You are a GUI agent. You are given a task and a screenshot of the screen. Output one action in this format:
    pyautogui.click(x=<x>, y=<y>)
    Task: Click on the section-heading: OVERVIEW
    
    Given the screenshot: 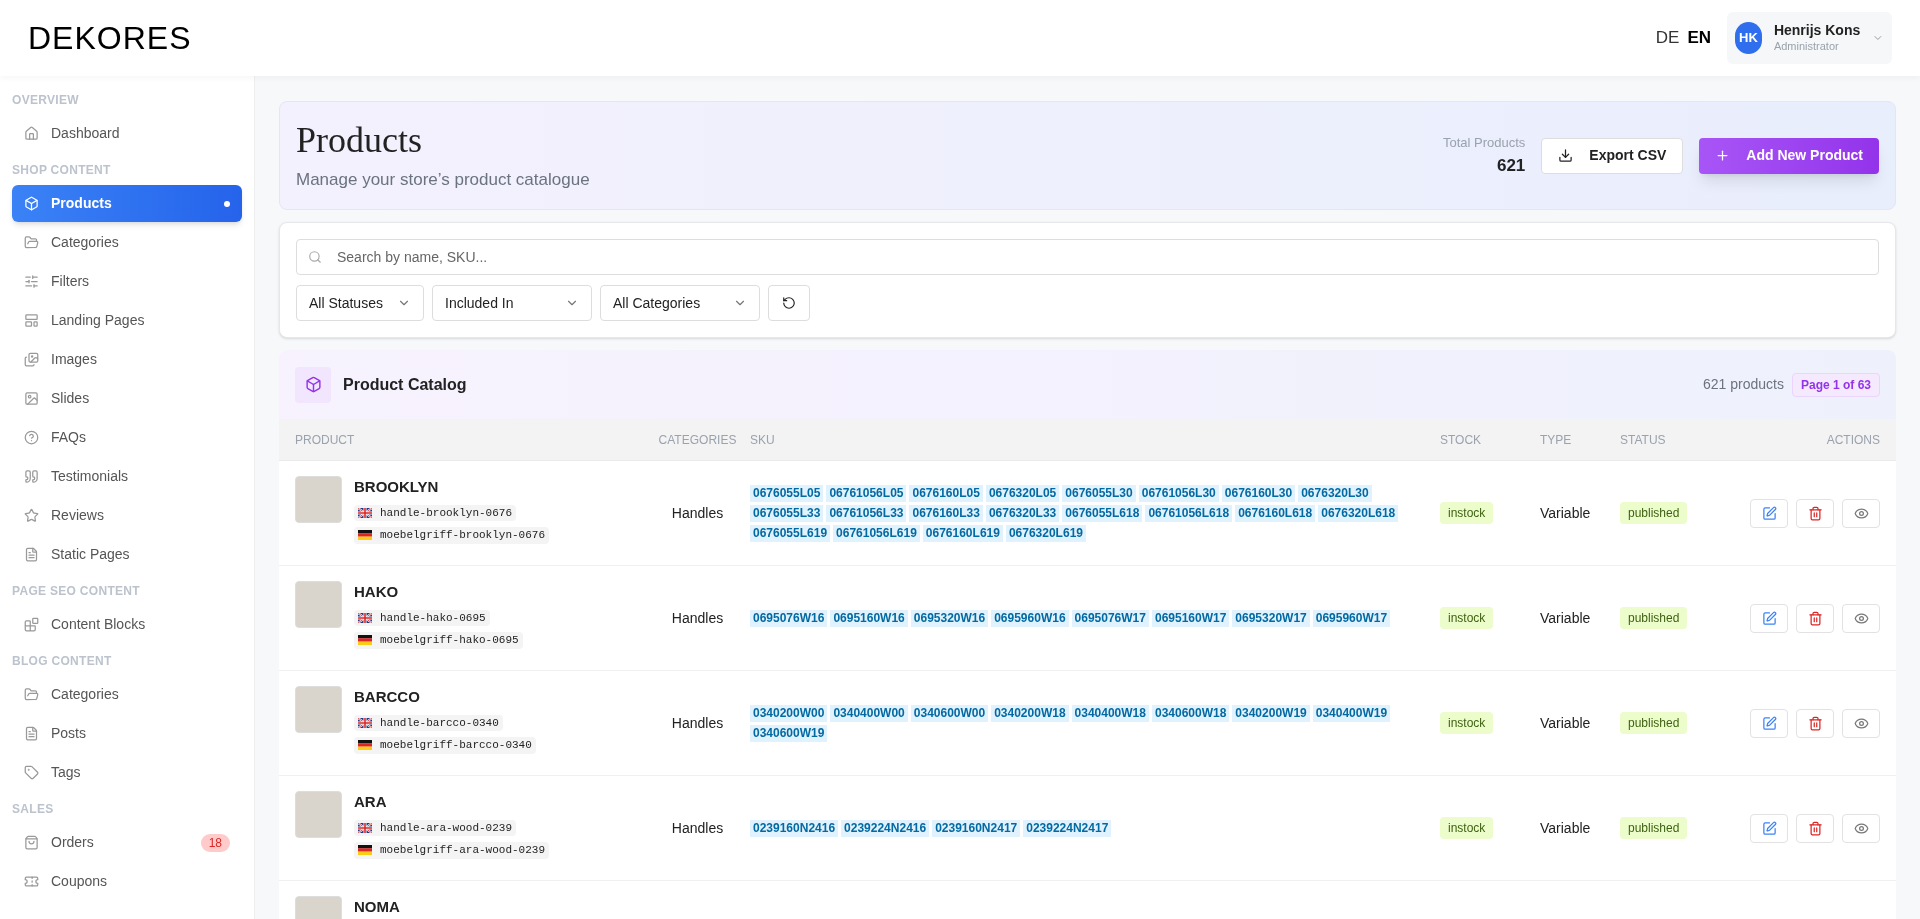 What is the action you would take?
    pyautogui.click(x=46, y=100)
    